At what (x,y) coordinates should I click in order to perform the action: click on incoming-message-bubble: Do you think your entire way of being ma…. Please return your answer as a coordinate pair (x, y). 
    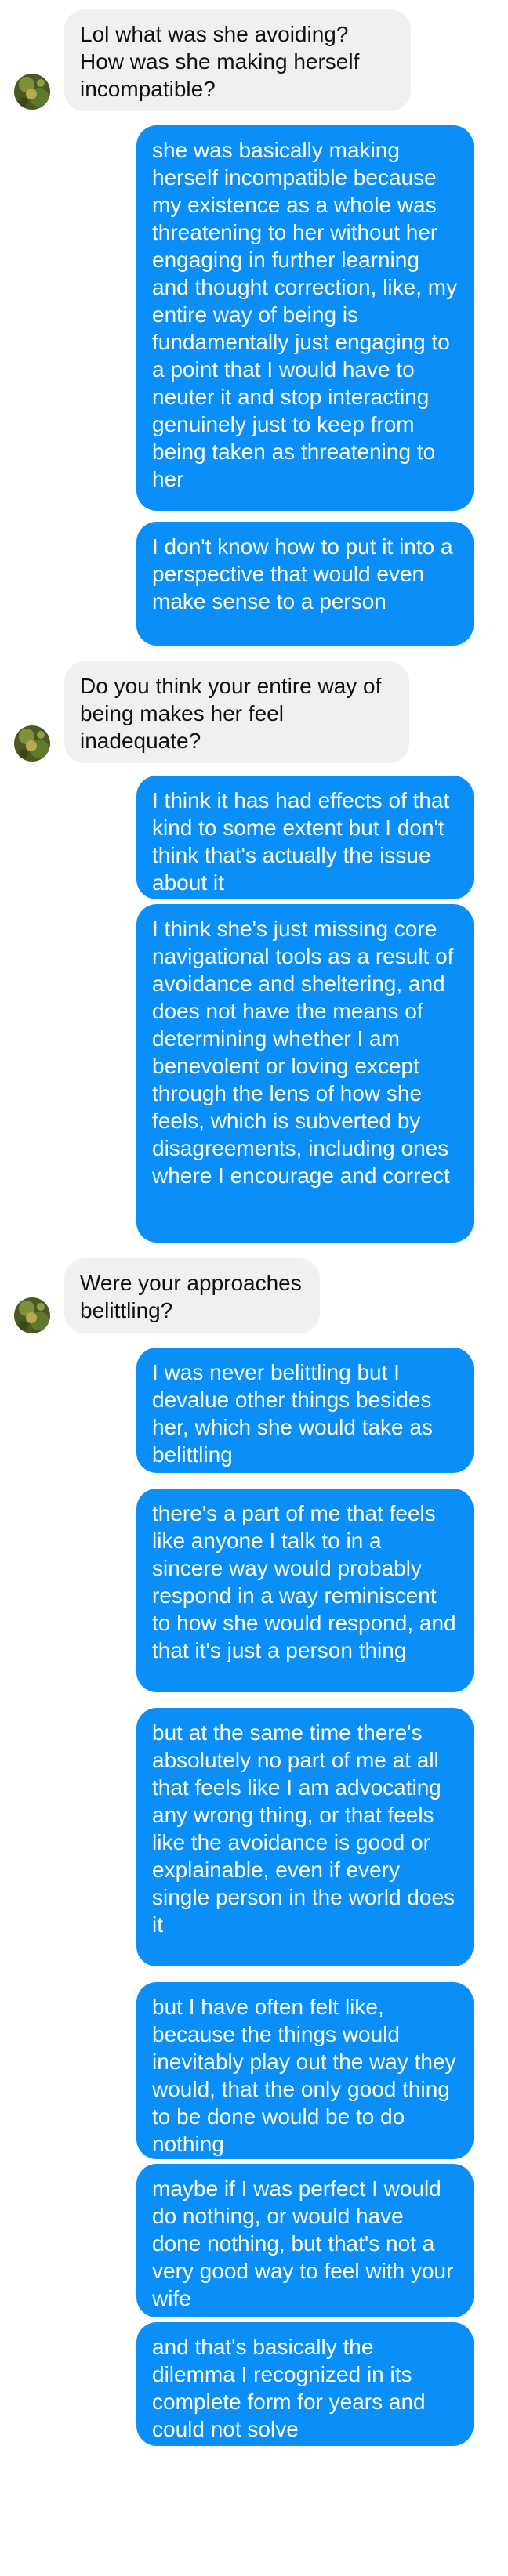
    Looking at the image, I should click on (237, 712).